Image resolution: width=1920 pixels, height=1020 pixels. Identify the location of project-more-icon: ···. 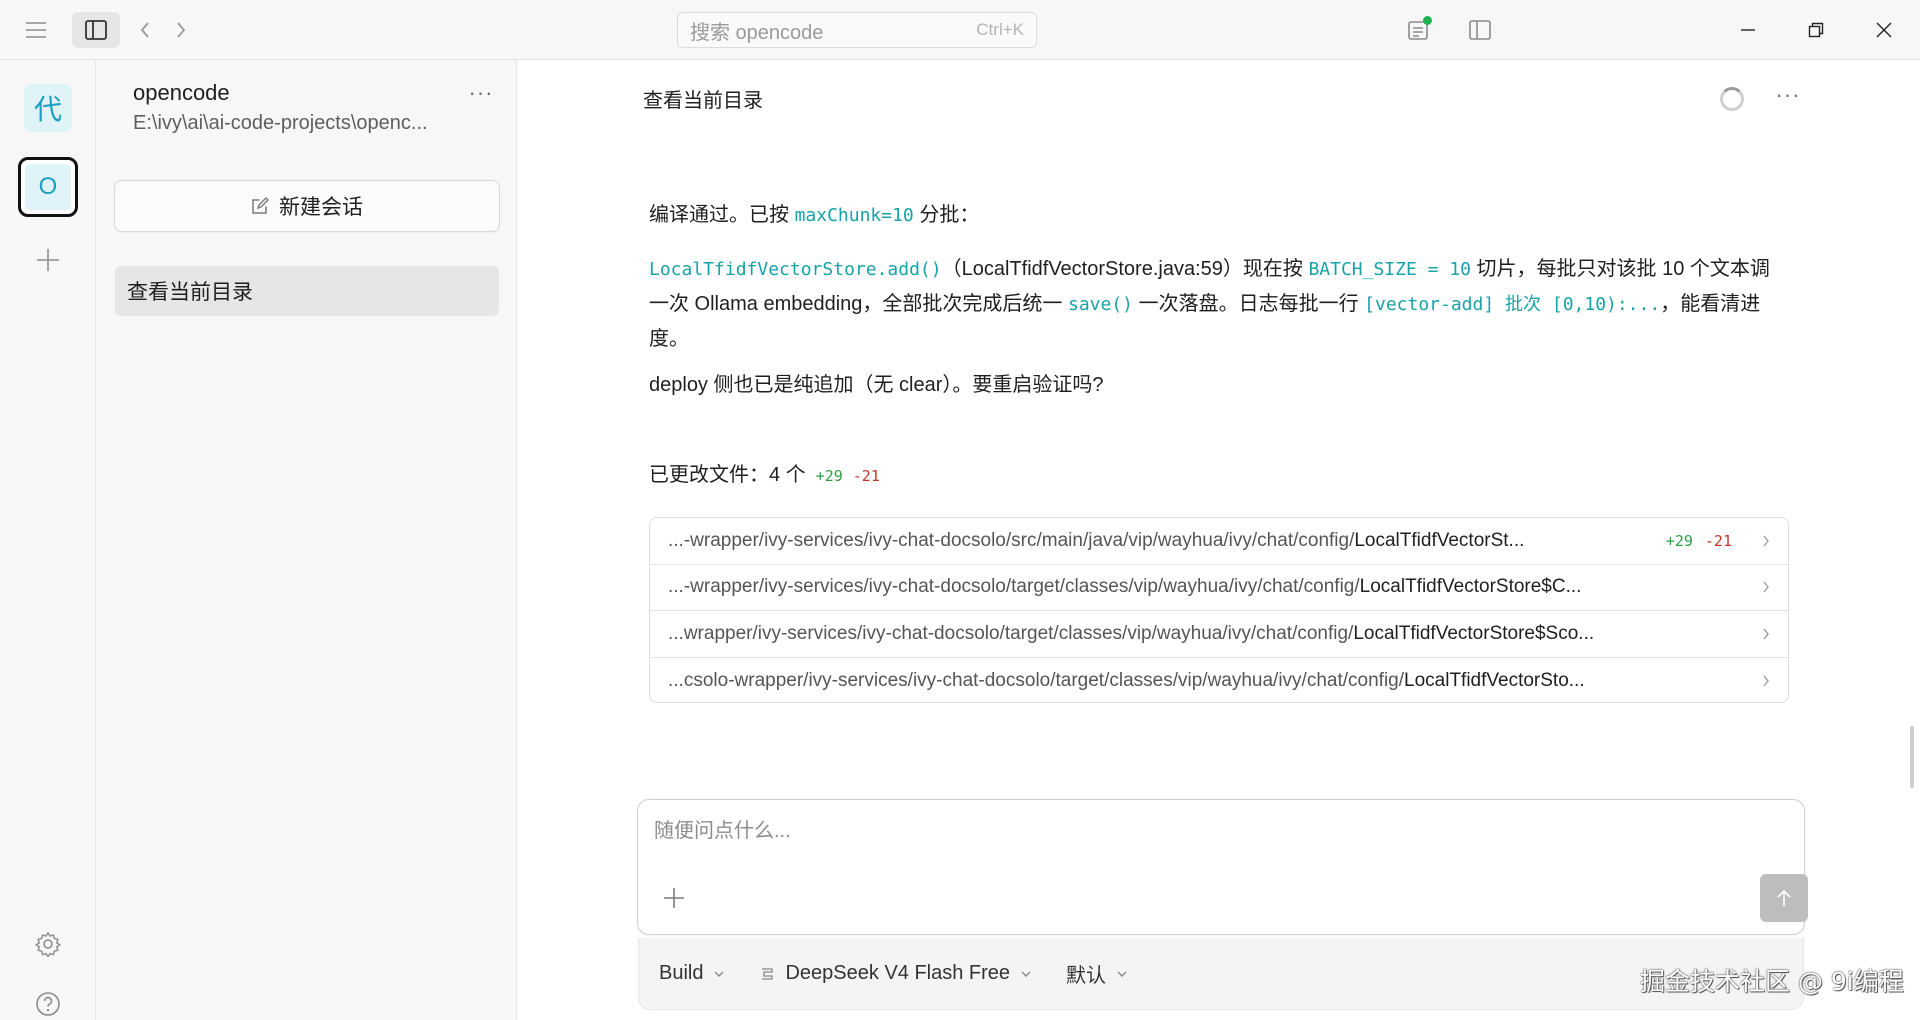
(481, 94).